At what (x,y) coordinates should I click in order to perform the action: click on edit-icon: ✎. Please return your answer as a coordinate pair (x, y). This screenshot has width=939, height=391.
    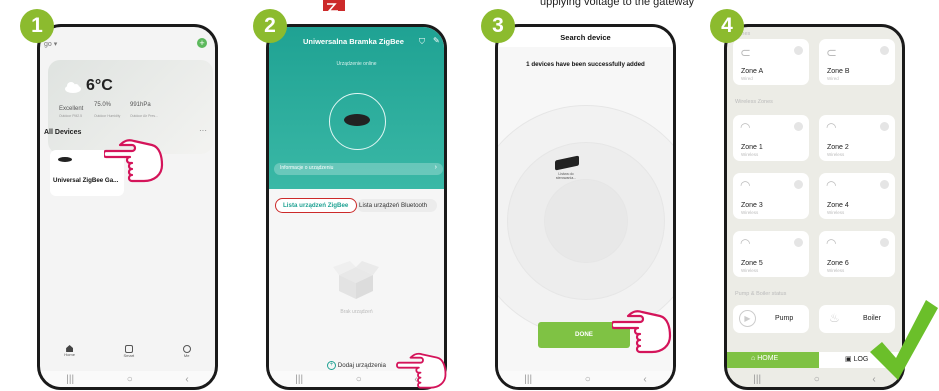
    Looking at the image, I should click on (436, 40).